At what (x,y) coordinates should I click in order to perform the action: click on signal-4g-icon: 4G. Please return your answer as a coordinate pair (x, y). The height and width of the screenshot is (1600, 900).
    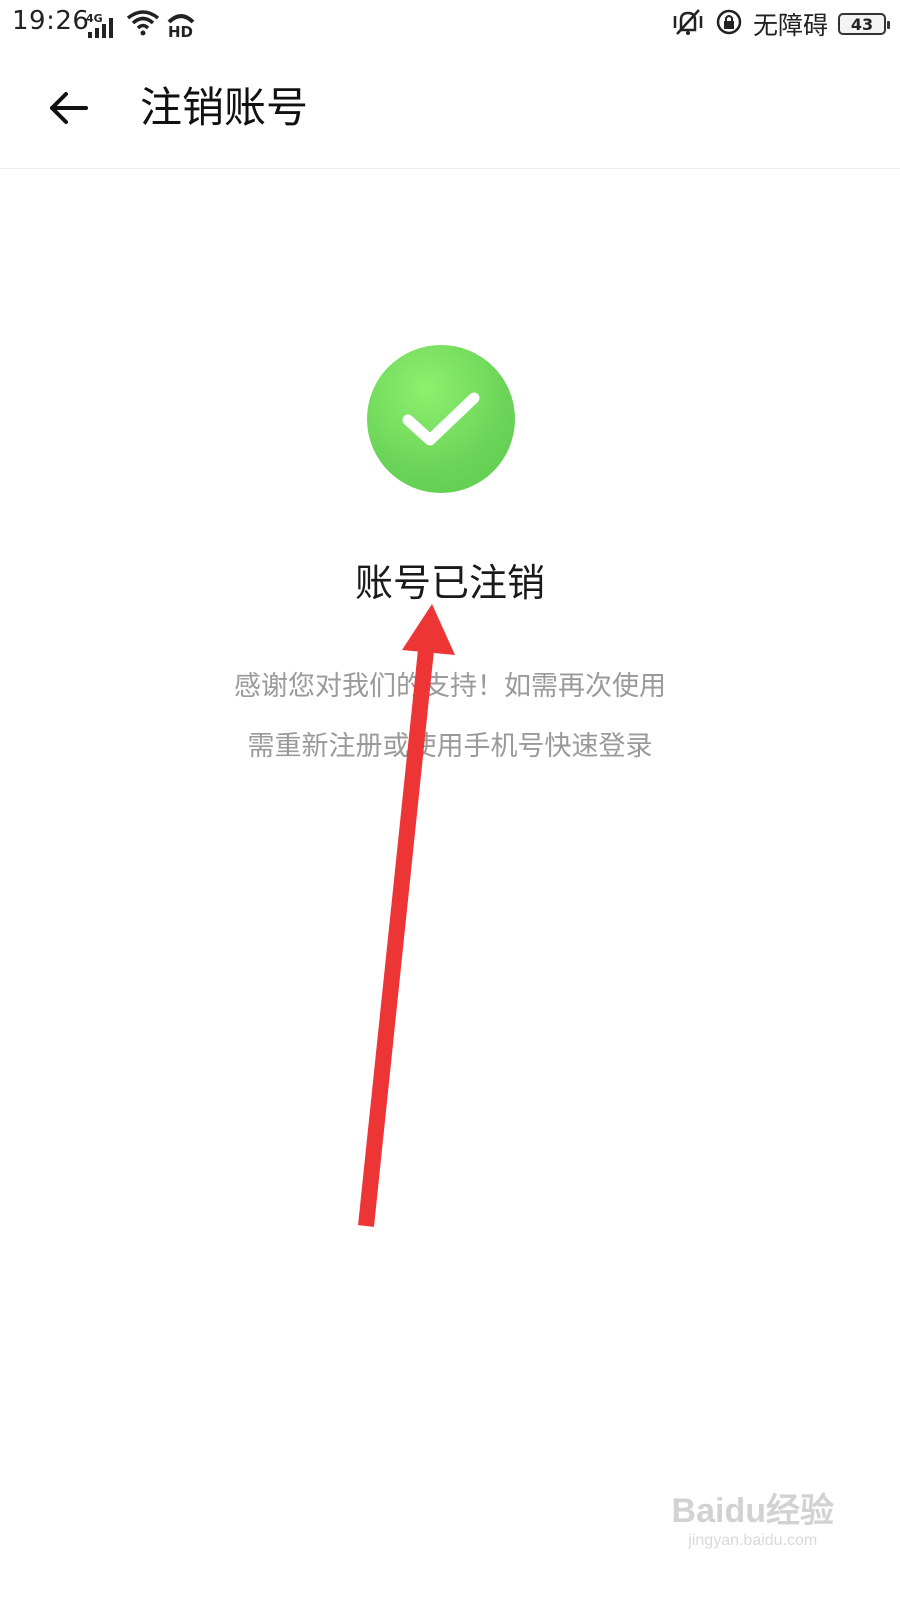
    Looking at the image, I should click on (103, 26).